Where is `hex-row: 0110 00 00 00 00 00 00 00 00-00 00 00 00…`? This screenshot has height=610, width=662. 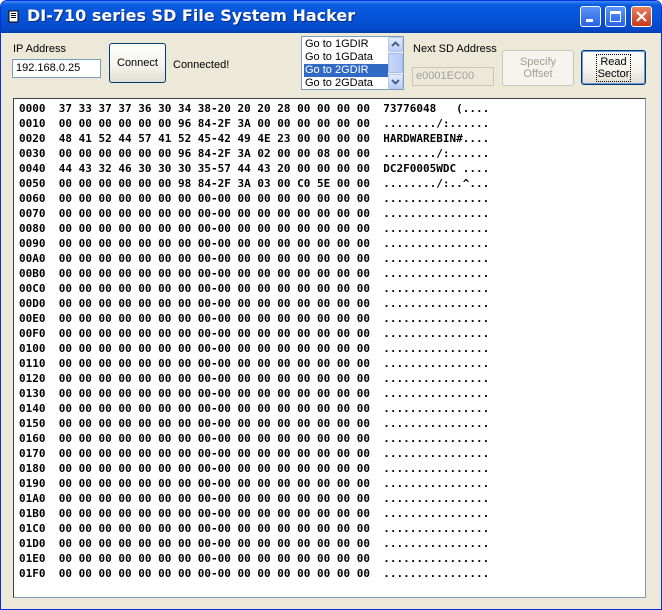 hex-row: 0110 00 00 00 00 00 00 00 00-00 00 00 00… is located at coordinates (254, 364).